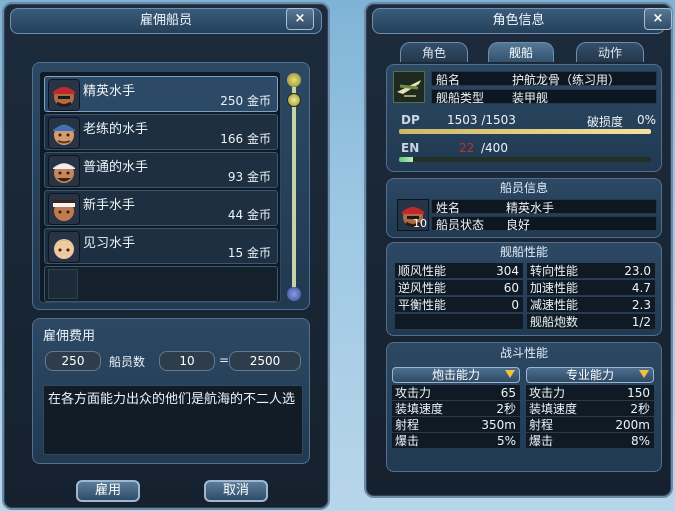 The height and width of the screenshot is (511, 675). What do you see at coordinates (591, 322) in the screenshot?
I see `stat-cannon-count: 舰船炮数 1/2` at bounding box center [591, 322].